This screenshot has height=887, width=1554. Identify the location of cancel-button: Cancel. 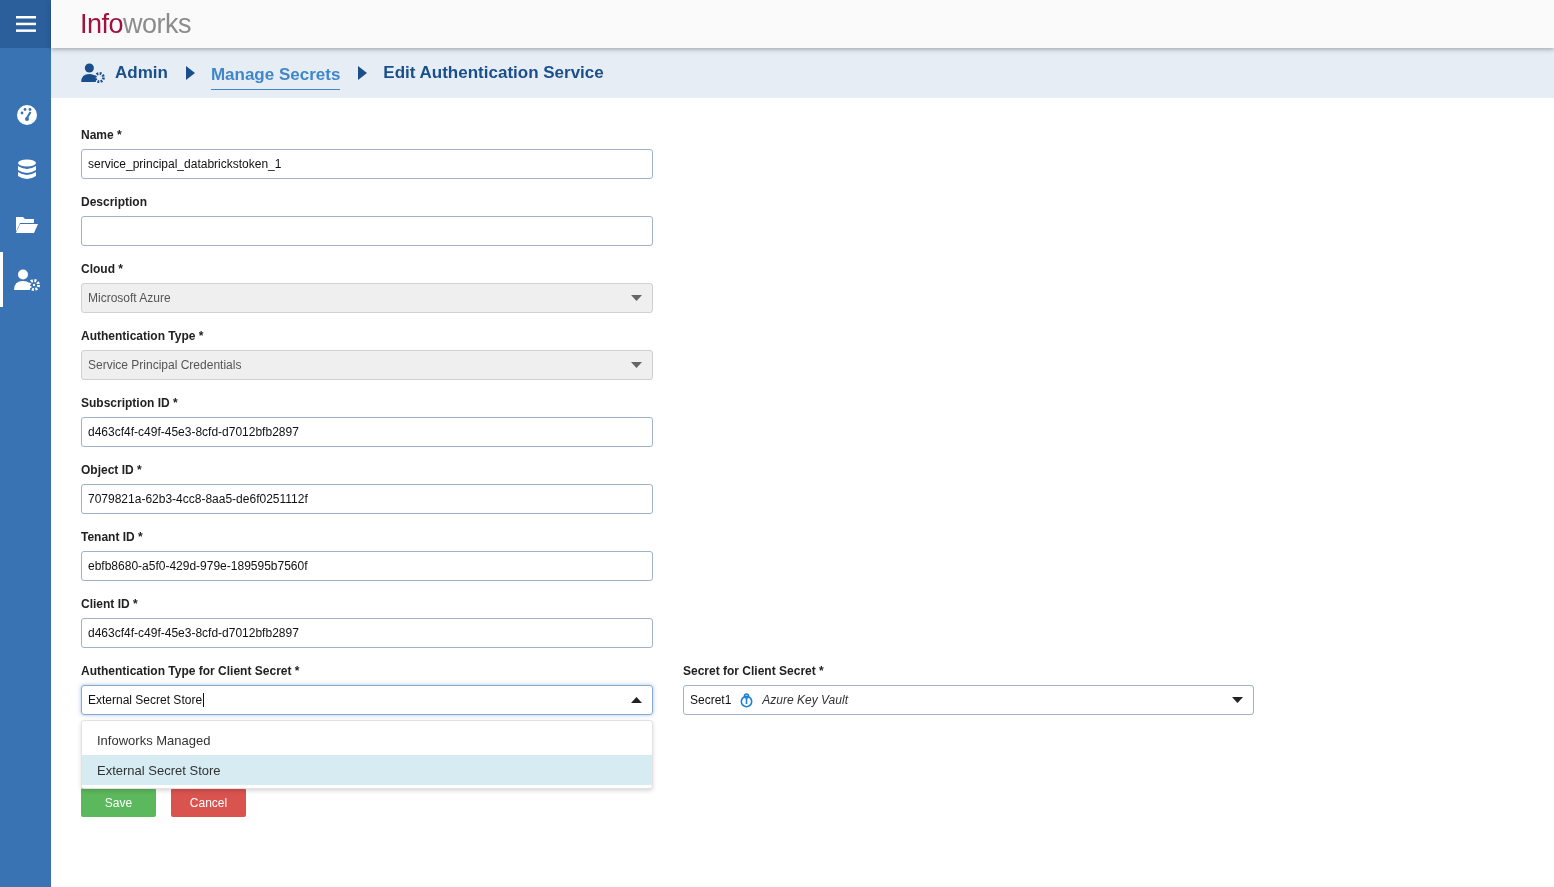
(208, 802).